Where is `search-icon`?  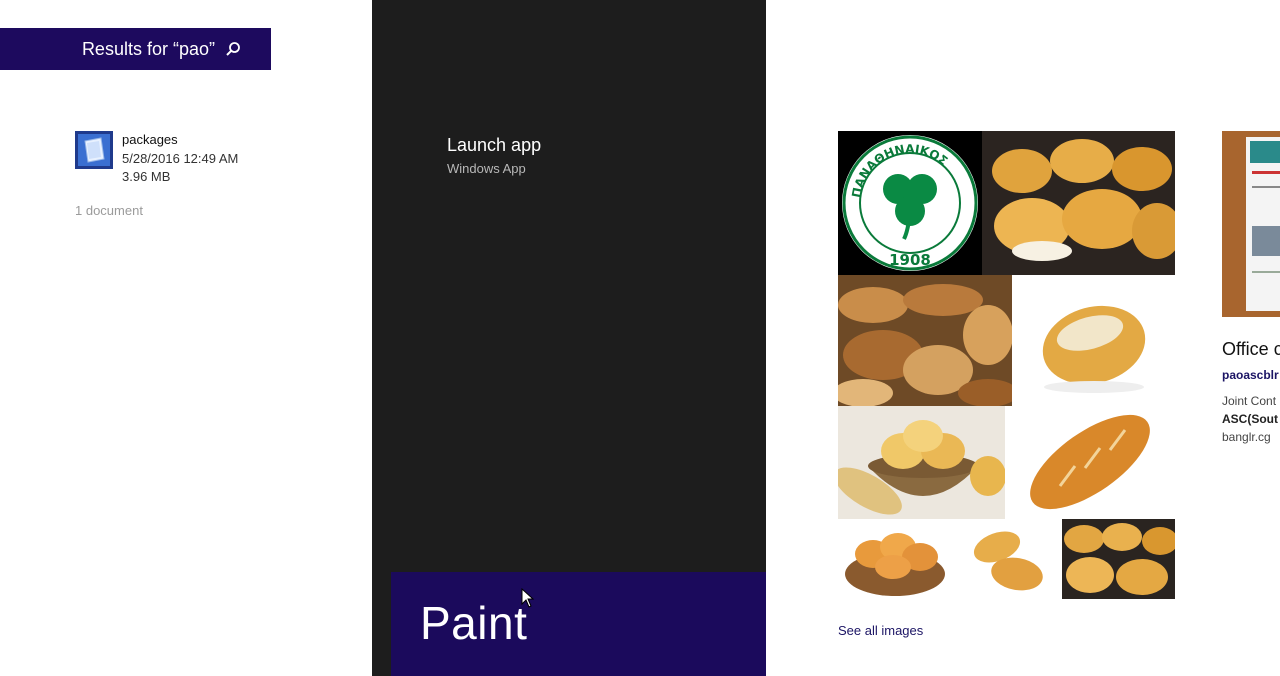
search-icon is located at coordinates (233, 49).